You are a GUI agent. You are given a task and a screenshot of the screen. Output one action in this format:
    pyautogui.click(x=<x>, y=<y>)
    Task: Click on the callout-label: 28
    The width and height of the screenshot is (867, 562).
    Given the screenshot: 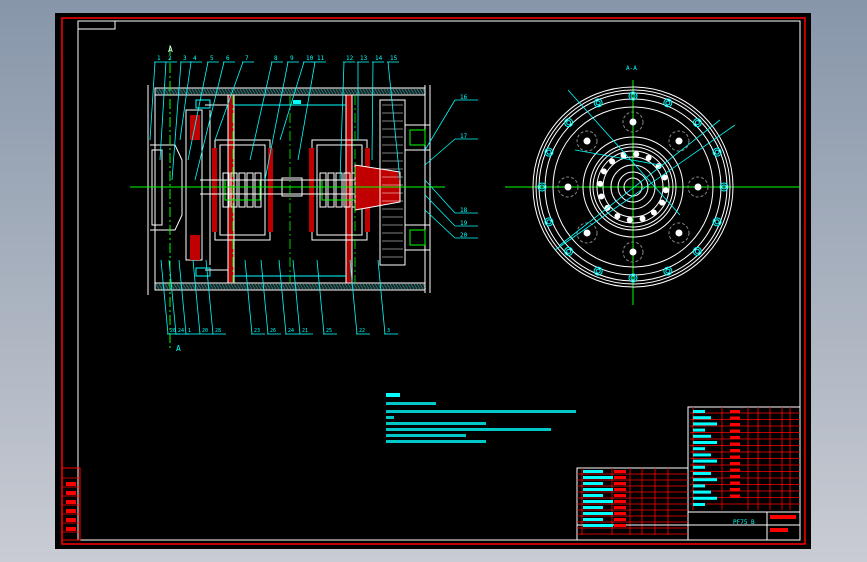 What is the action you would take?
    pyautogui.click(x=218, y=331)
    